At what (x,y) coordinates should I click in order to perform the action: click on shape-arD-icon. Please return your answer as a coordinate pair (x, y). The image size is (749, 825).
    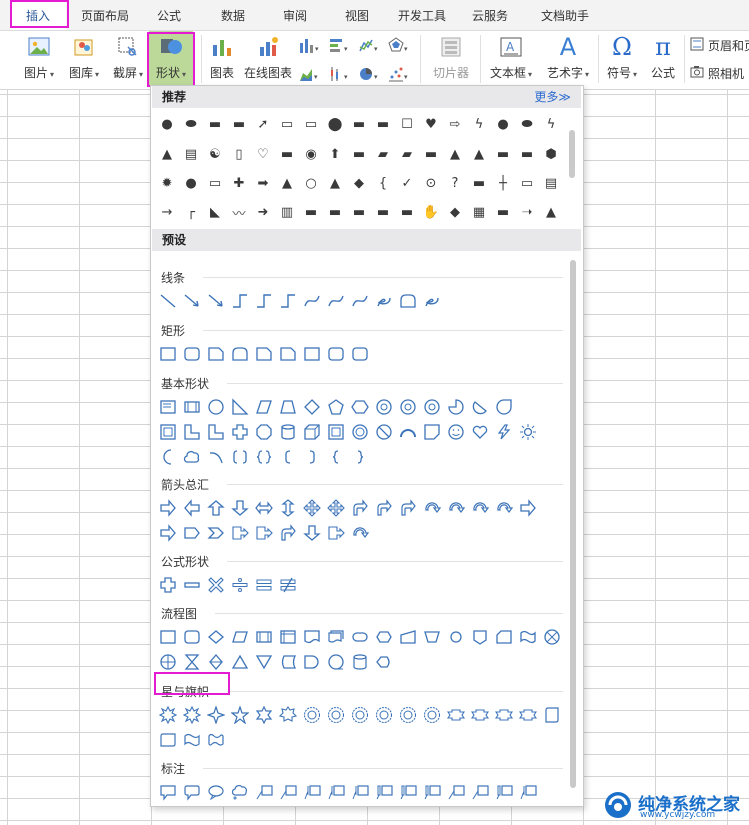
    Looking at the image, I should click on (240, 508).